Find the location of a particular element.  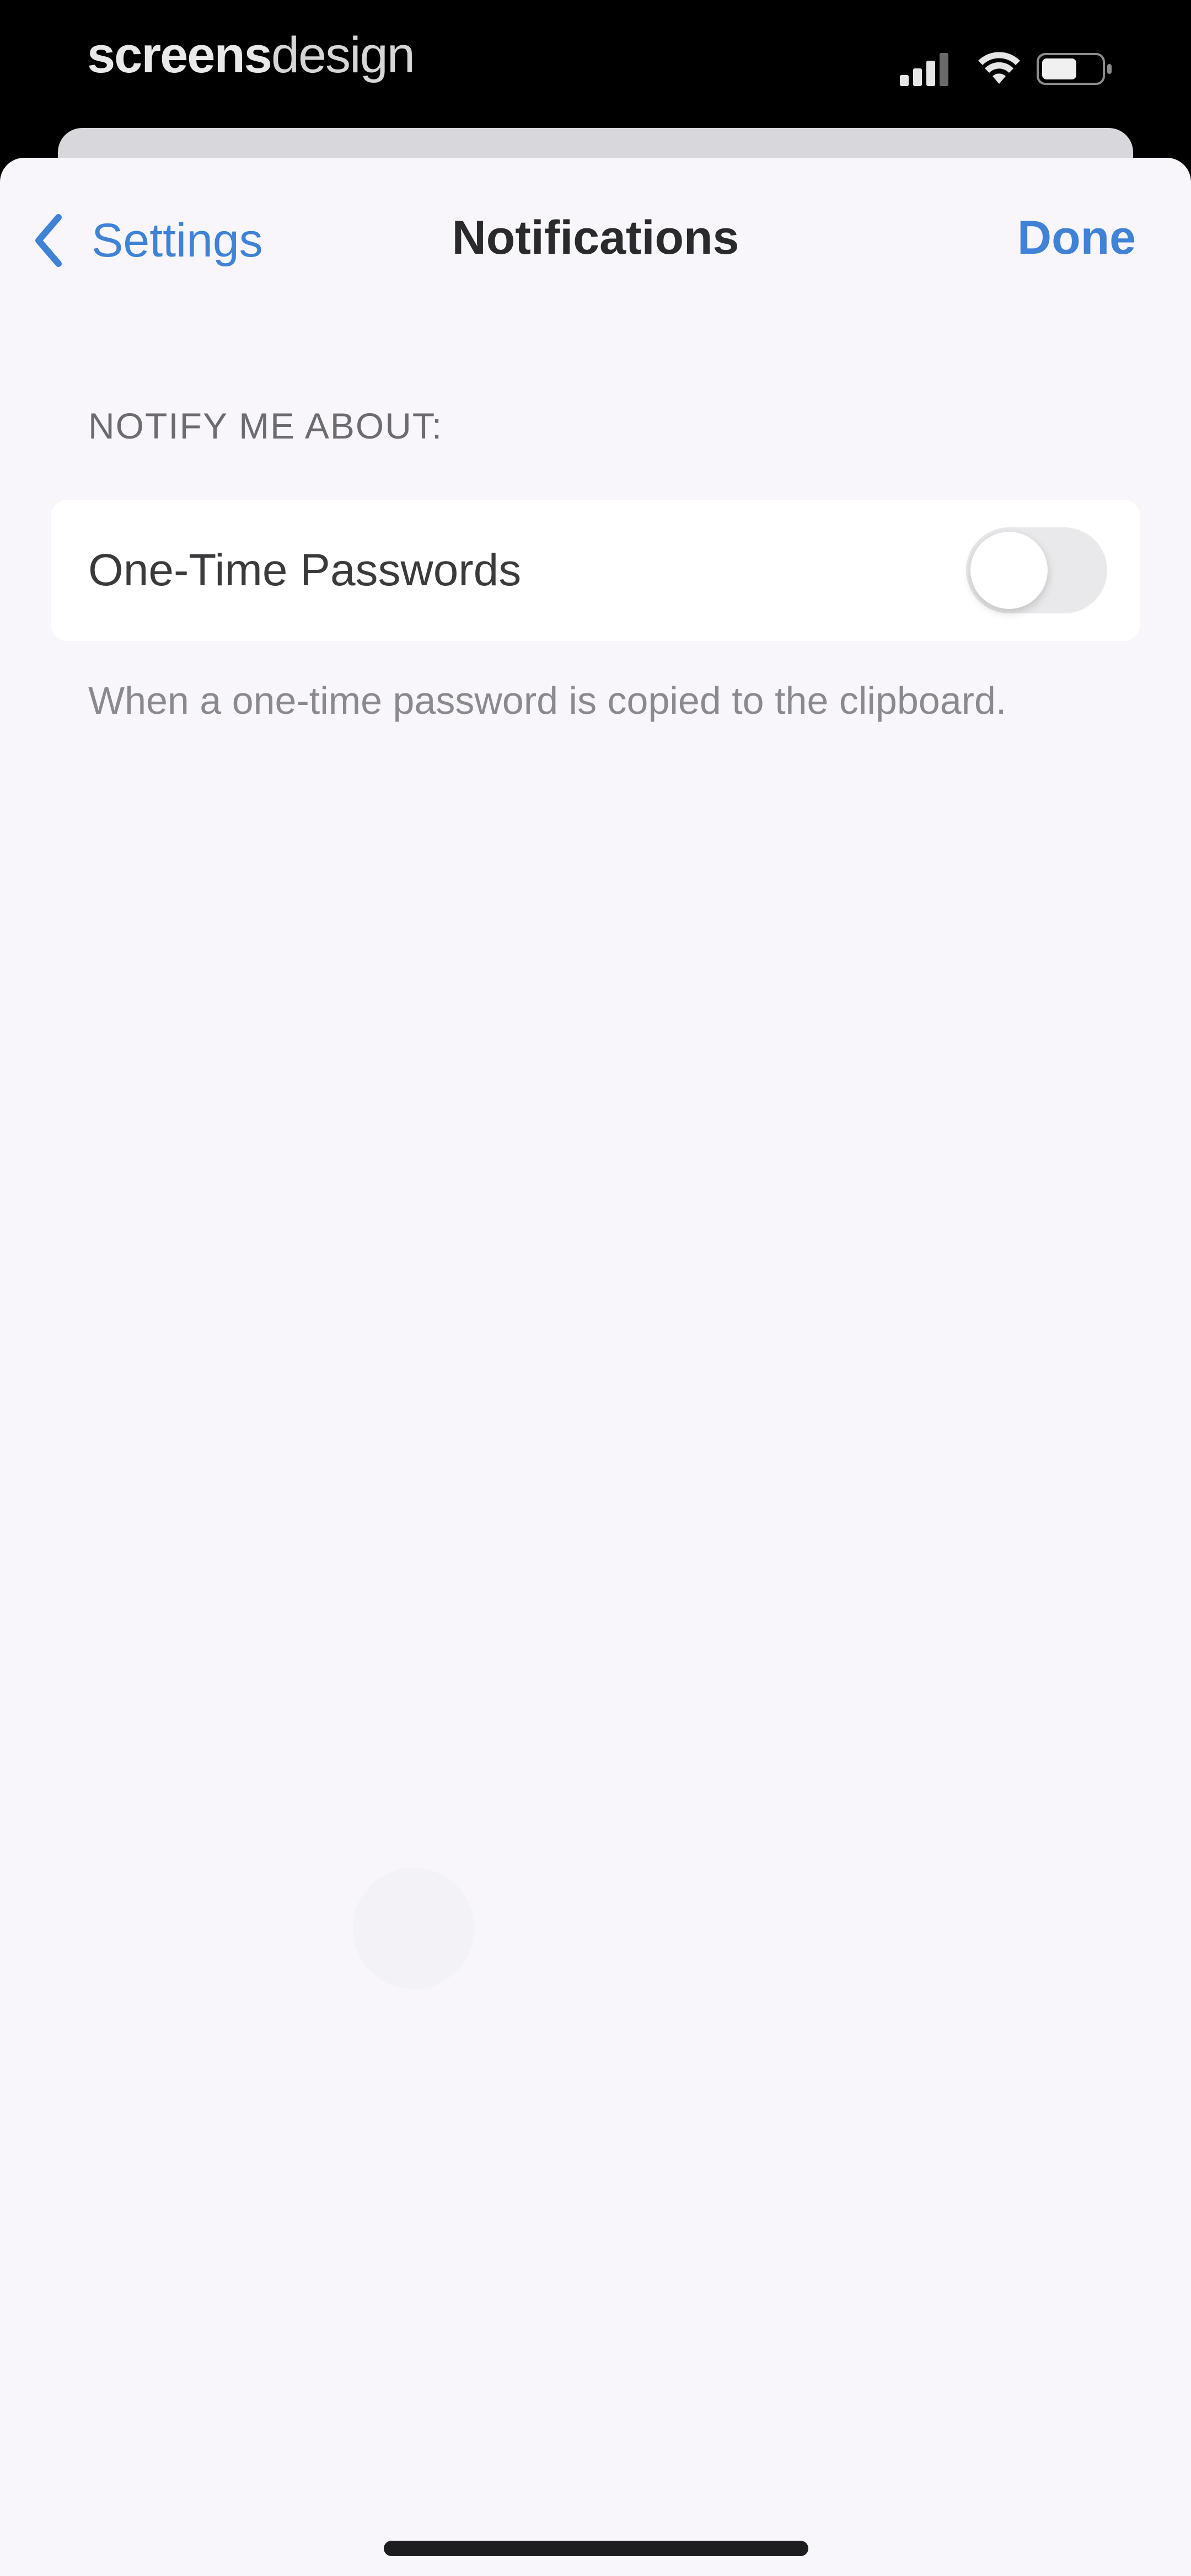

faint-touch-indicator is located at coordinates (414, 1928).